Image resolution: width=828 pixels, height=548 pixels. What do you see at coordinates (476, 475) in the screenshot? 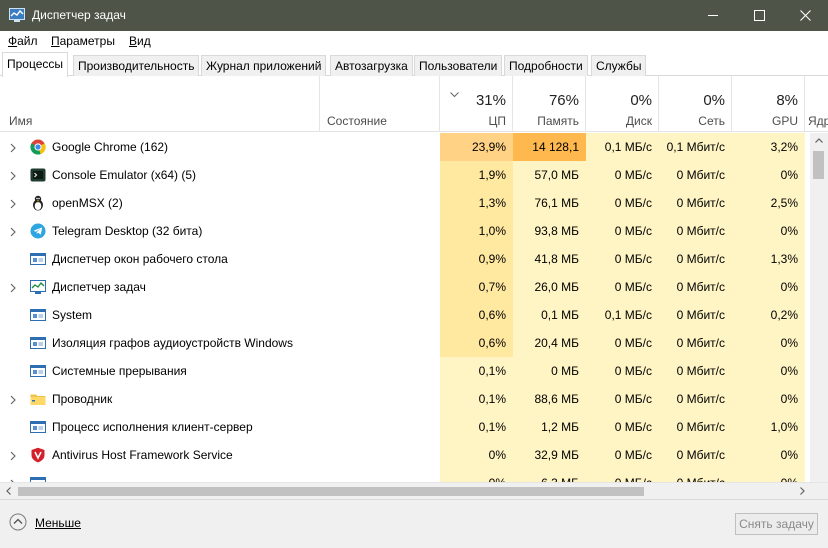
I see `process-cpu-cell: 0%` at bounding box center [476, 475].